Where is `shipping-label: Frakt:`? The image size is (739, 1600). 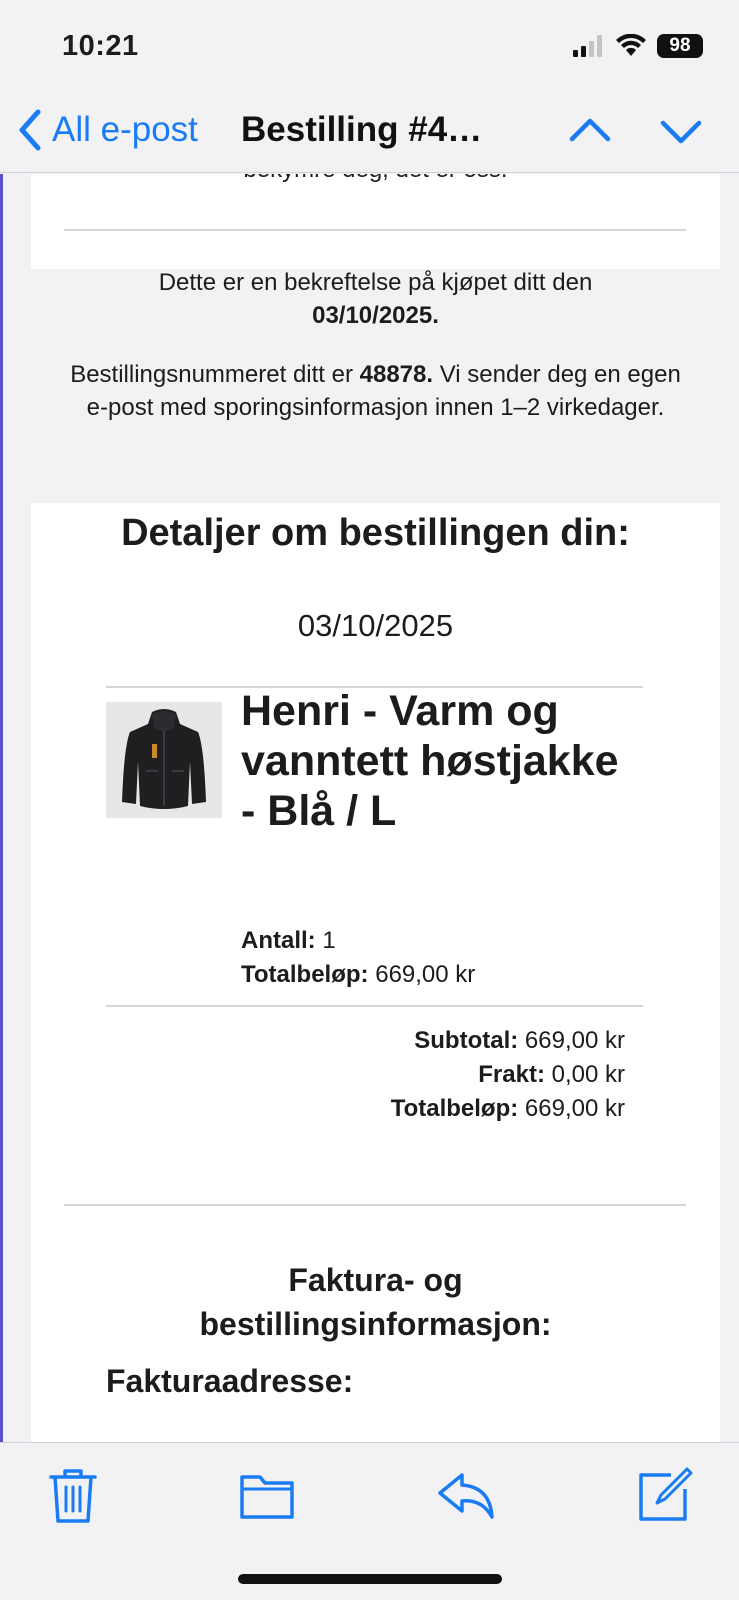
shipping-label: Frakt: is located at coordinates (511, 1074).